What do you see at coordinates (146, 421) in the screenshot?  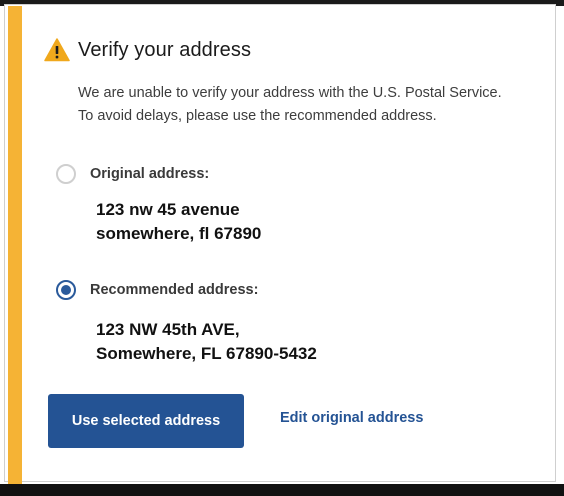 I see `use-selected-address-button: Use selected address` at bounding box center [146, 421].